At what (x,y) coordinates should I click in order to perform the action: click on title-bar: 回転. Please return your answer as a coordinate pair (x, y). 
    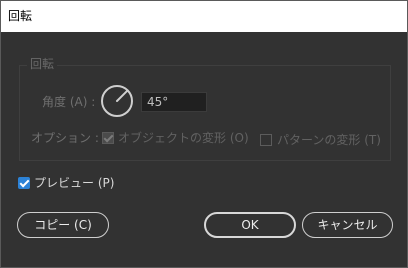
    Looking at the image, I should click on (204, 16).